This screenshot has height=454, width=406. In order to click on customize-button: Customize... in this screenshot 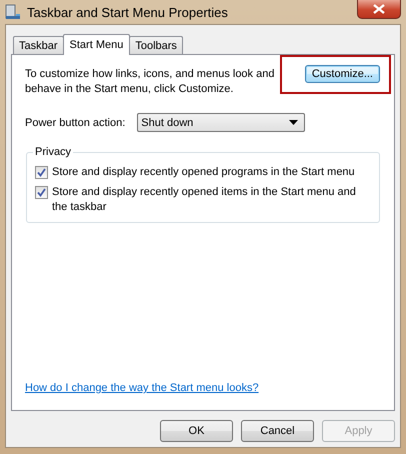, I will do `click(342, 74)`.